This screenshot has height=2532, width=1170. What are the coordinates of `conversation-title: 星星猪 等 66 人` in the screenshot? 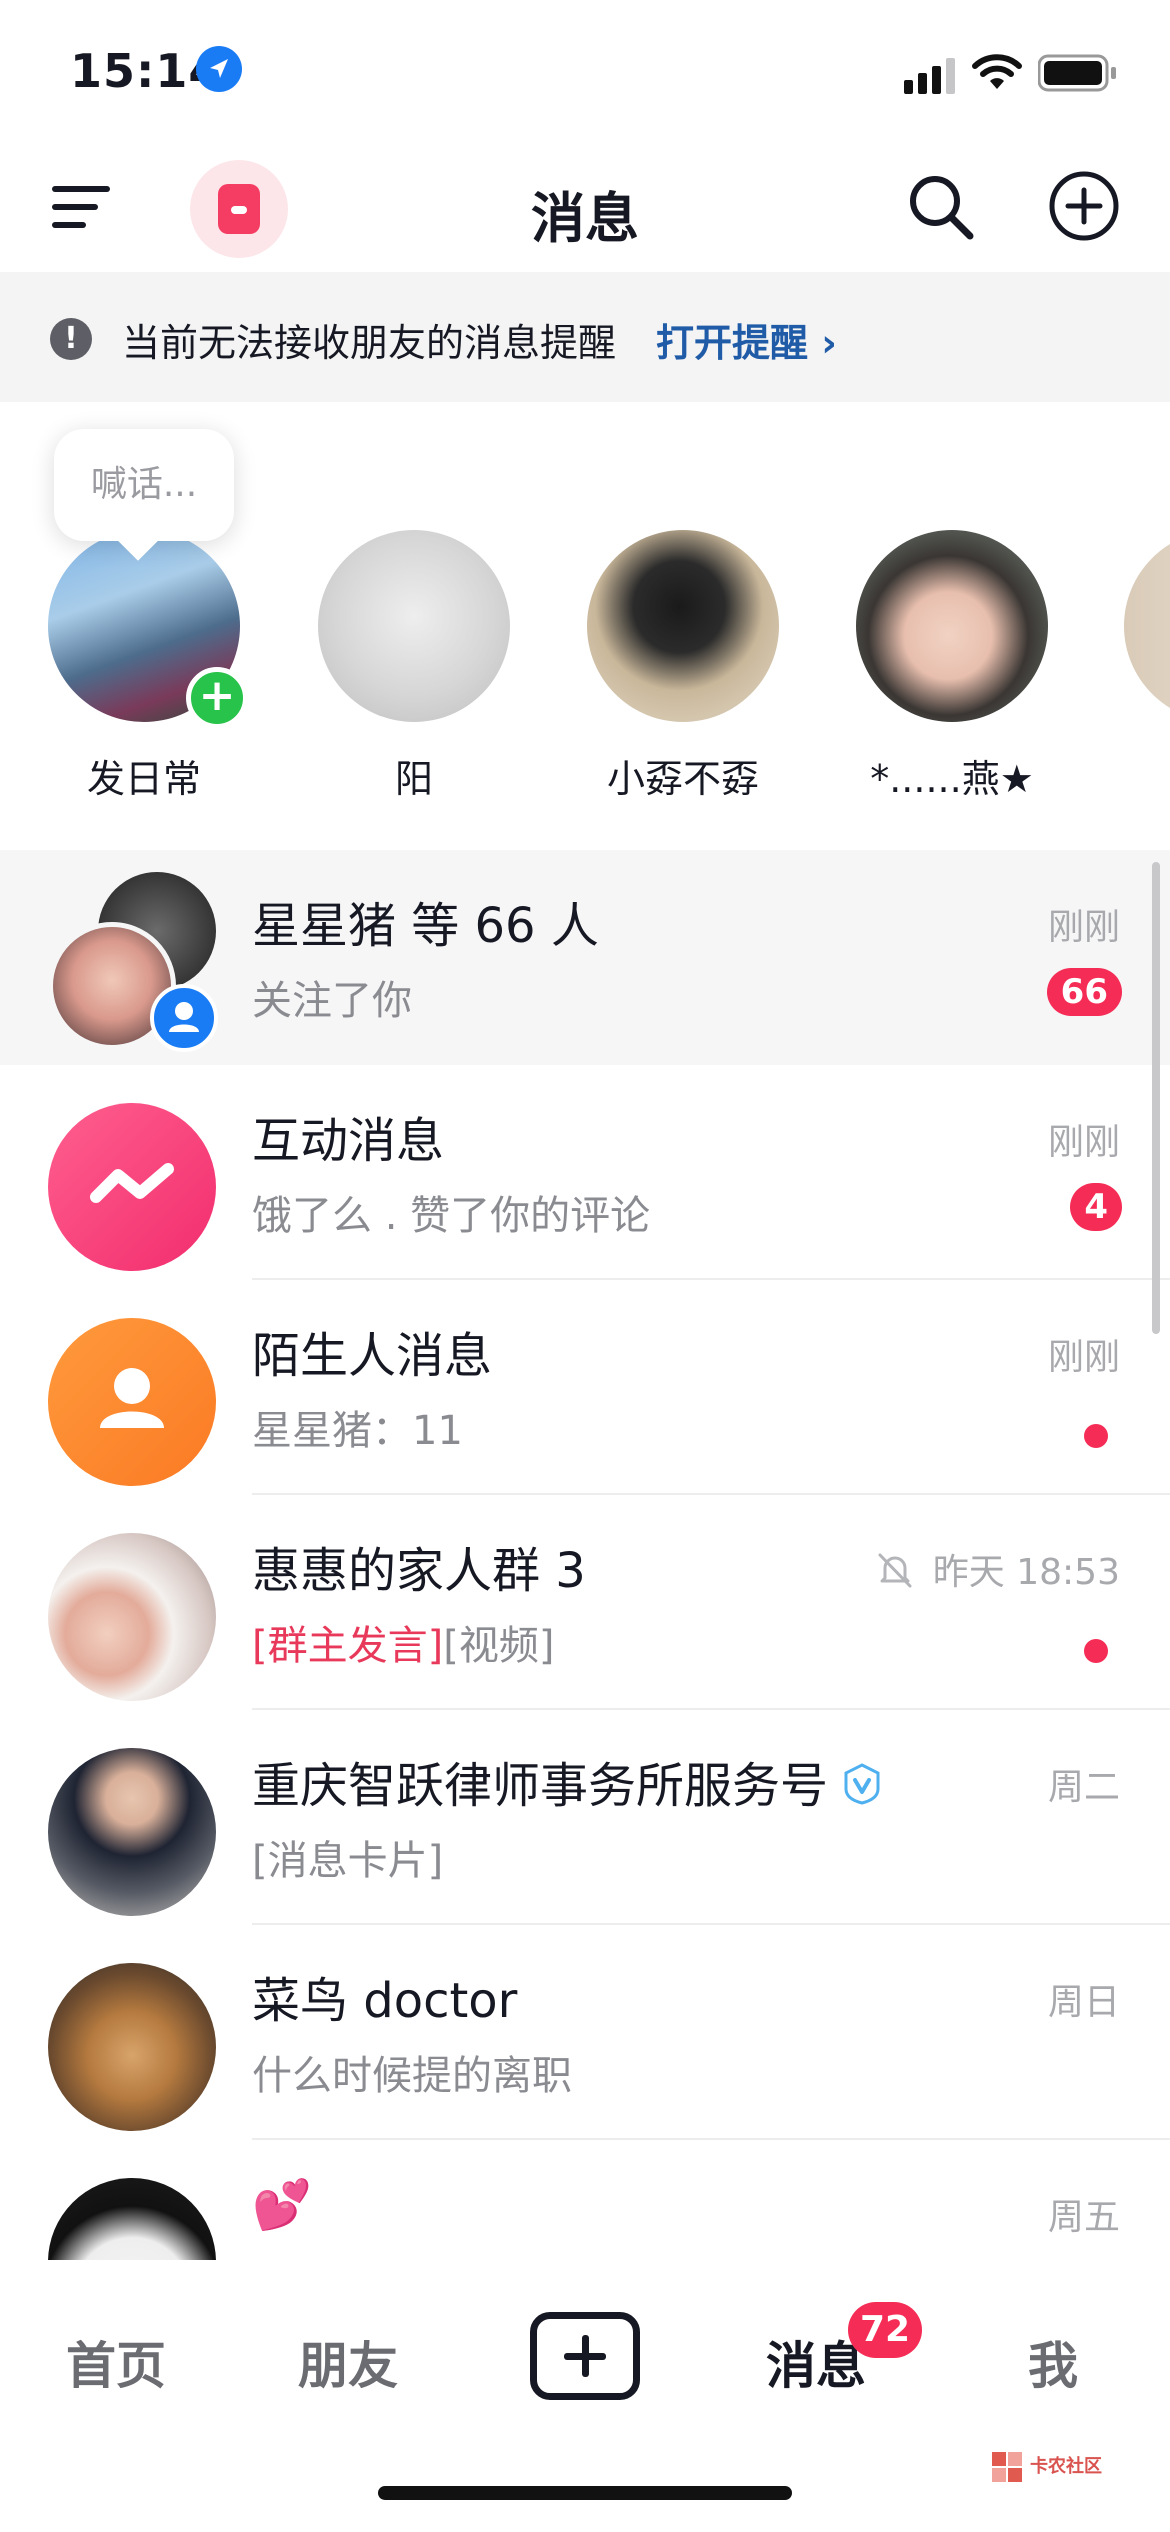 It's located at (425, 926).